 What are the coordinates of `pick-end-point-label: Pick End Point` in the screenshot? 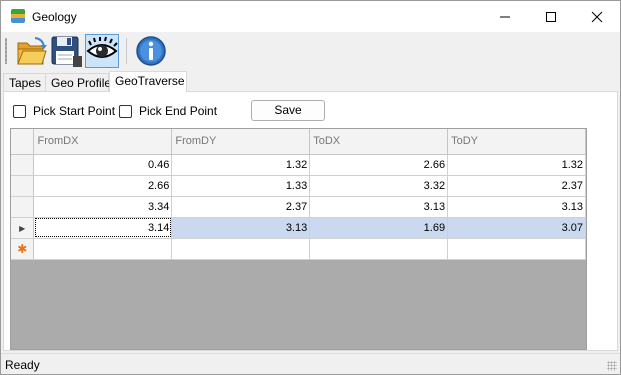 It's located at (178, 111).